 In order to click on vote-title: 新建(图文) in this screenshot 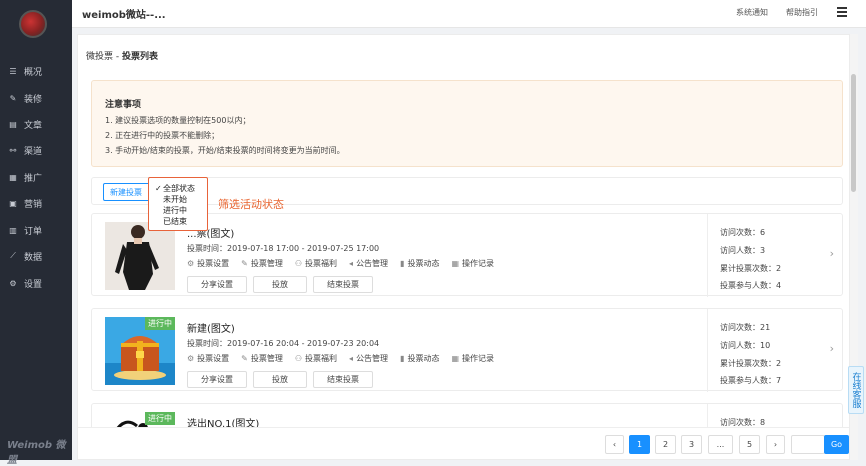, I will do `click(211, 329)`.